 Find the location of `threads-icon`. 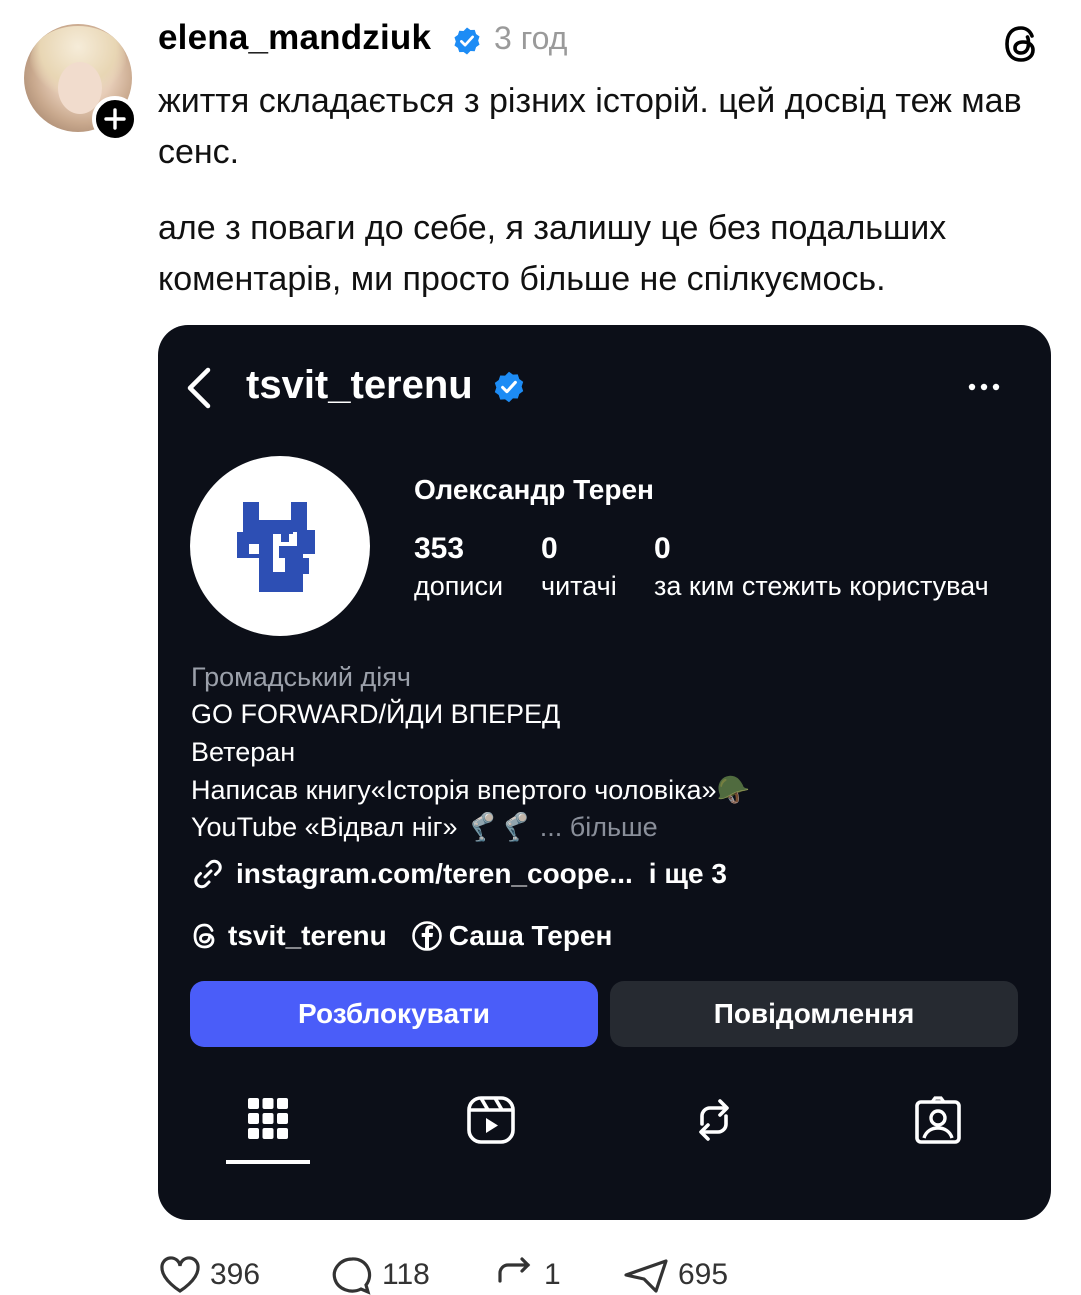

threads-icon is located at coordinates (204, 936).